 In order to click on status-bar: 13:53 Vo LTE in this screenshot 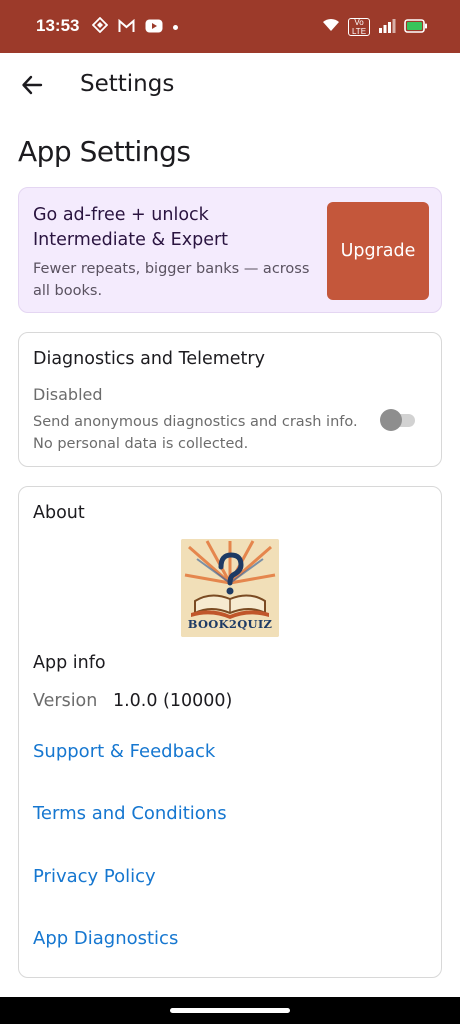, I will do `click(230, 26)`.